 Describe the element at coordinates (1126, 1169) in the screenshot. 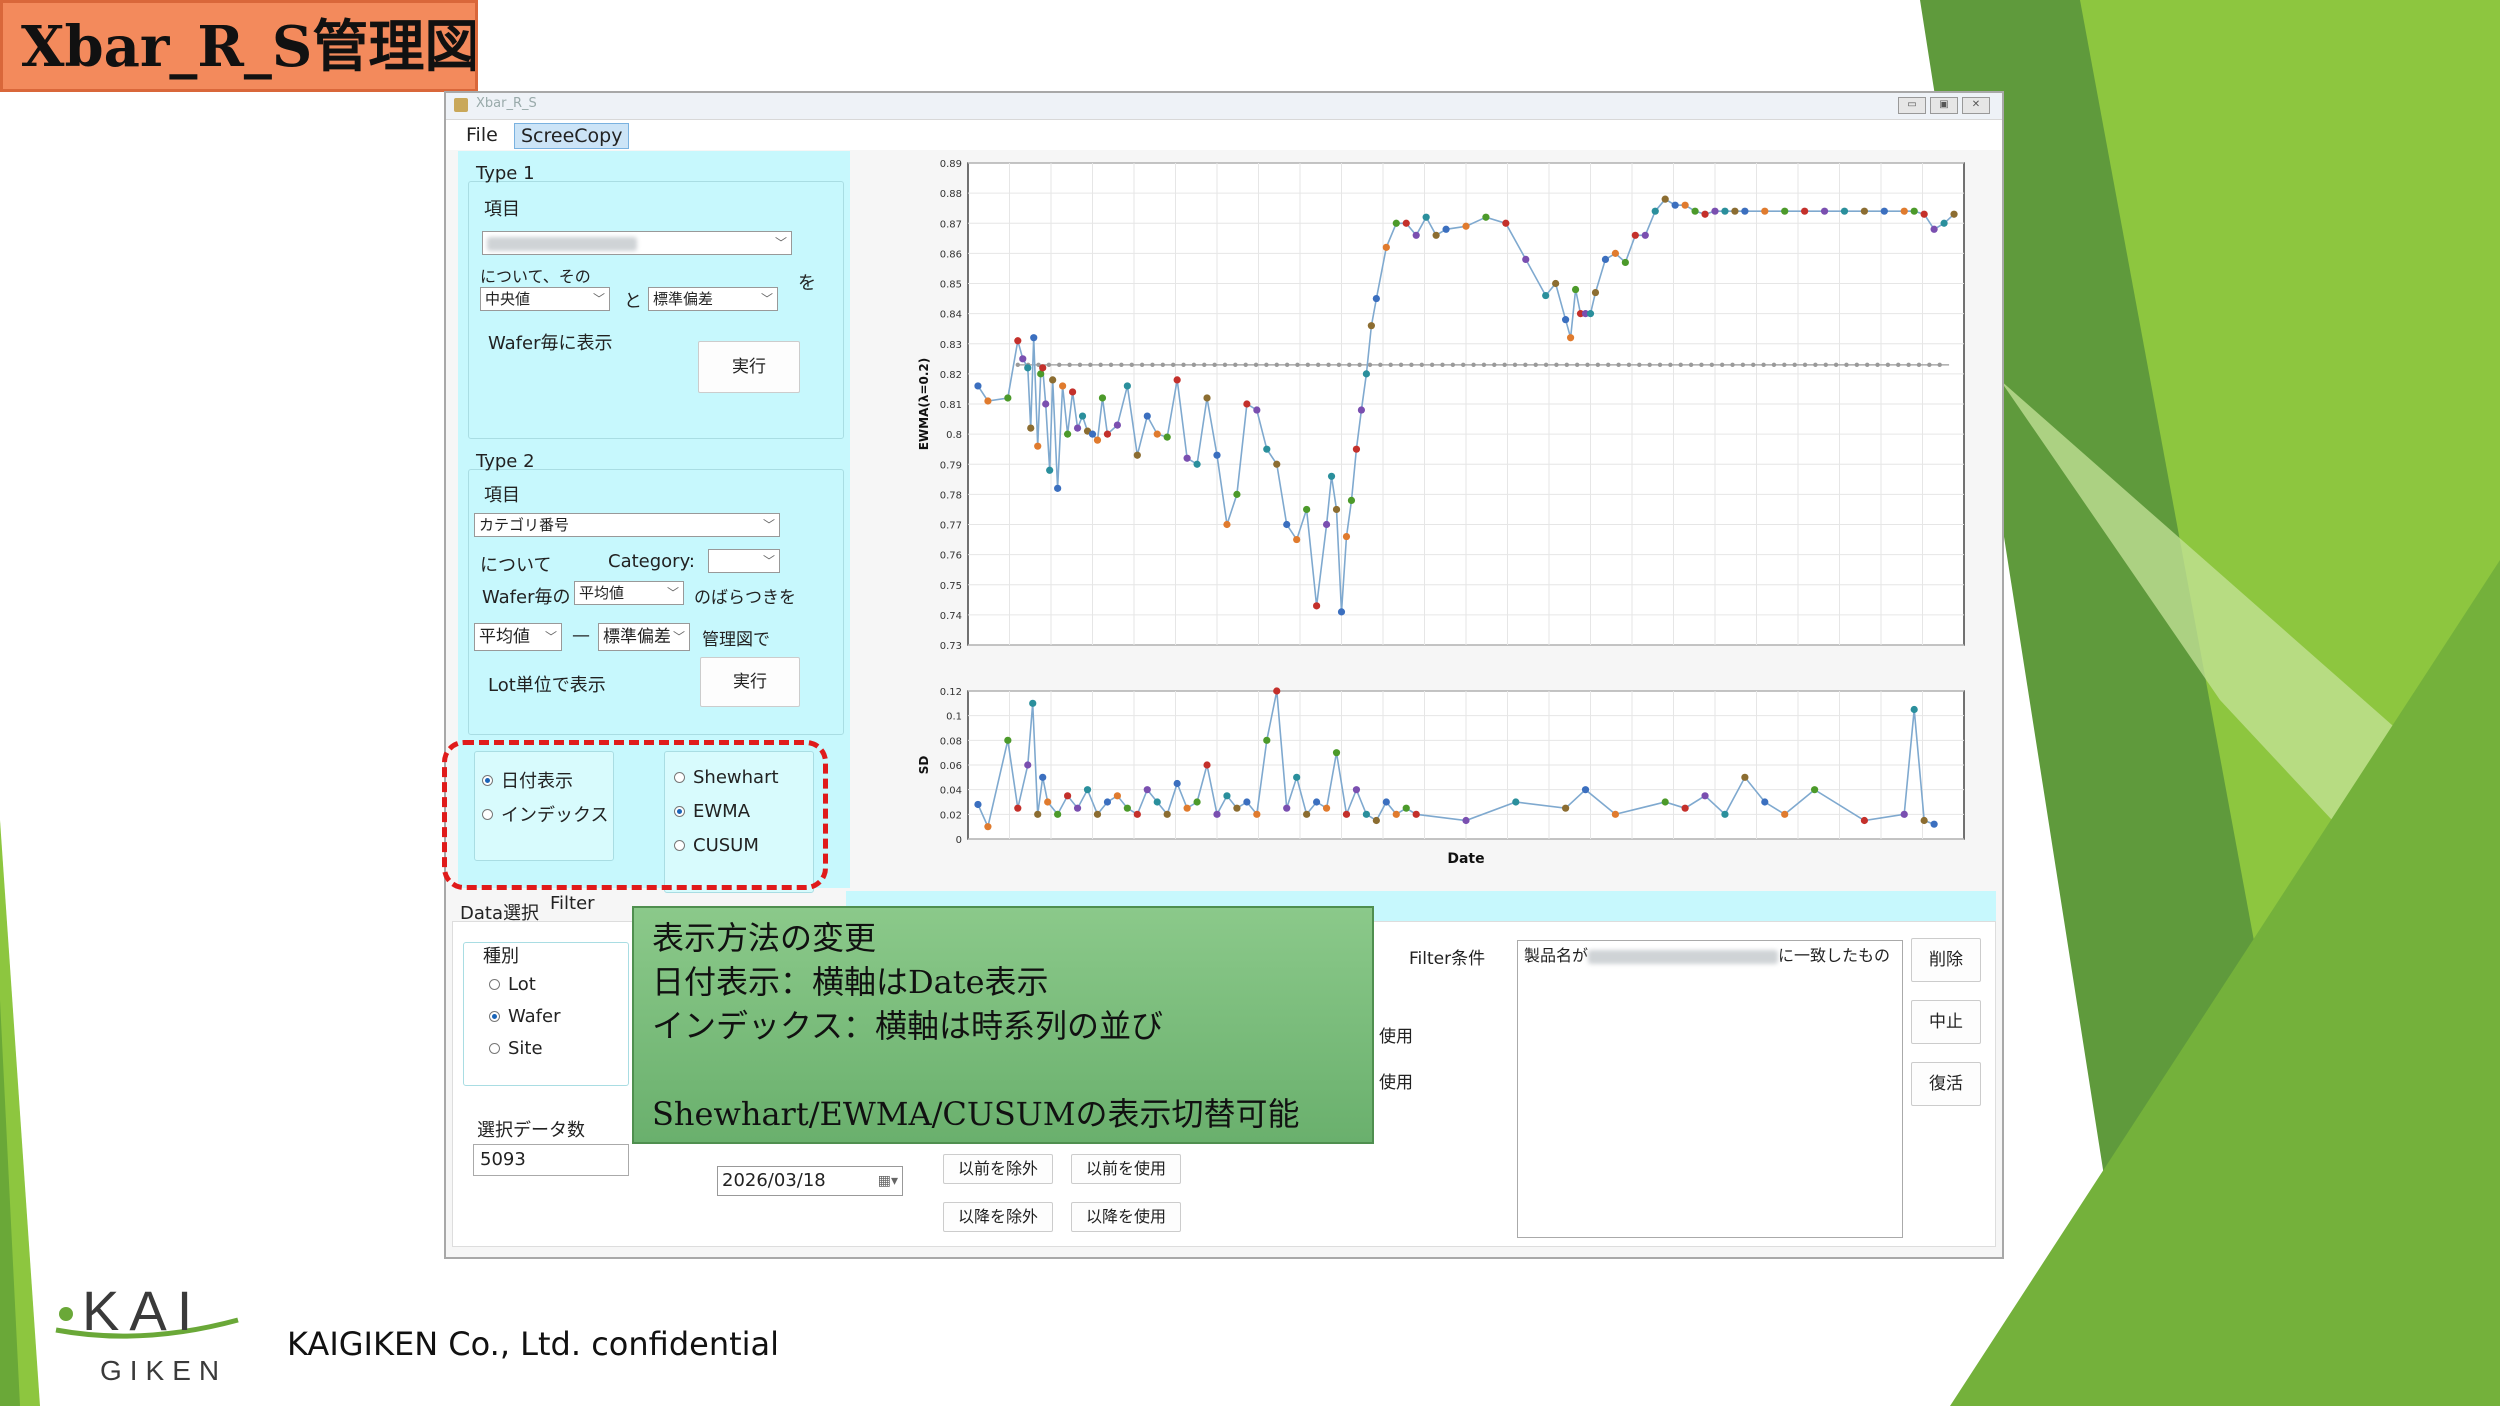

I see `use-before-button: 以前を使用` at that location.